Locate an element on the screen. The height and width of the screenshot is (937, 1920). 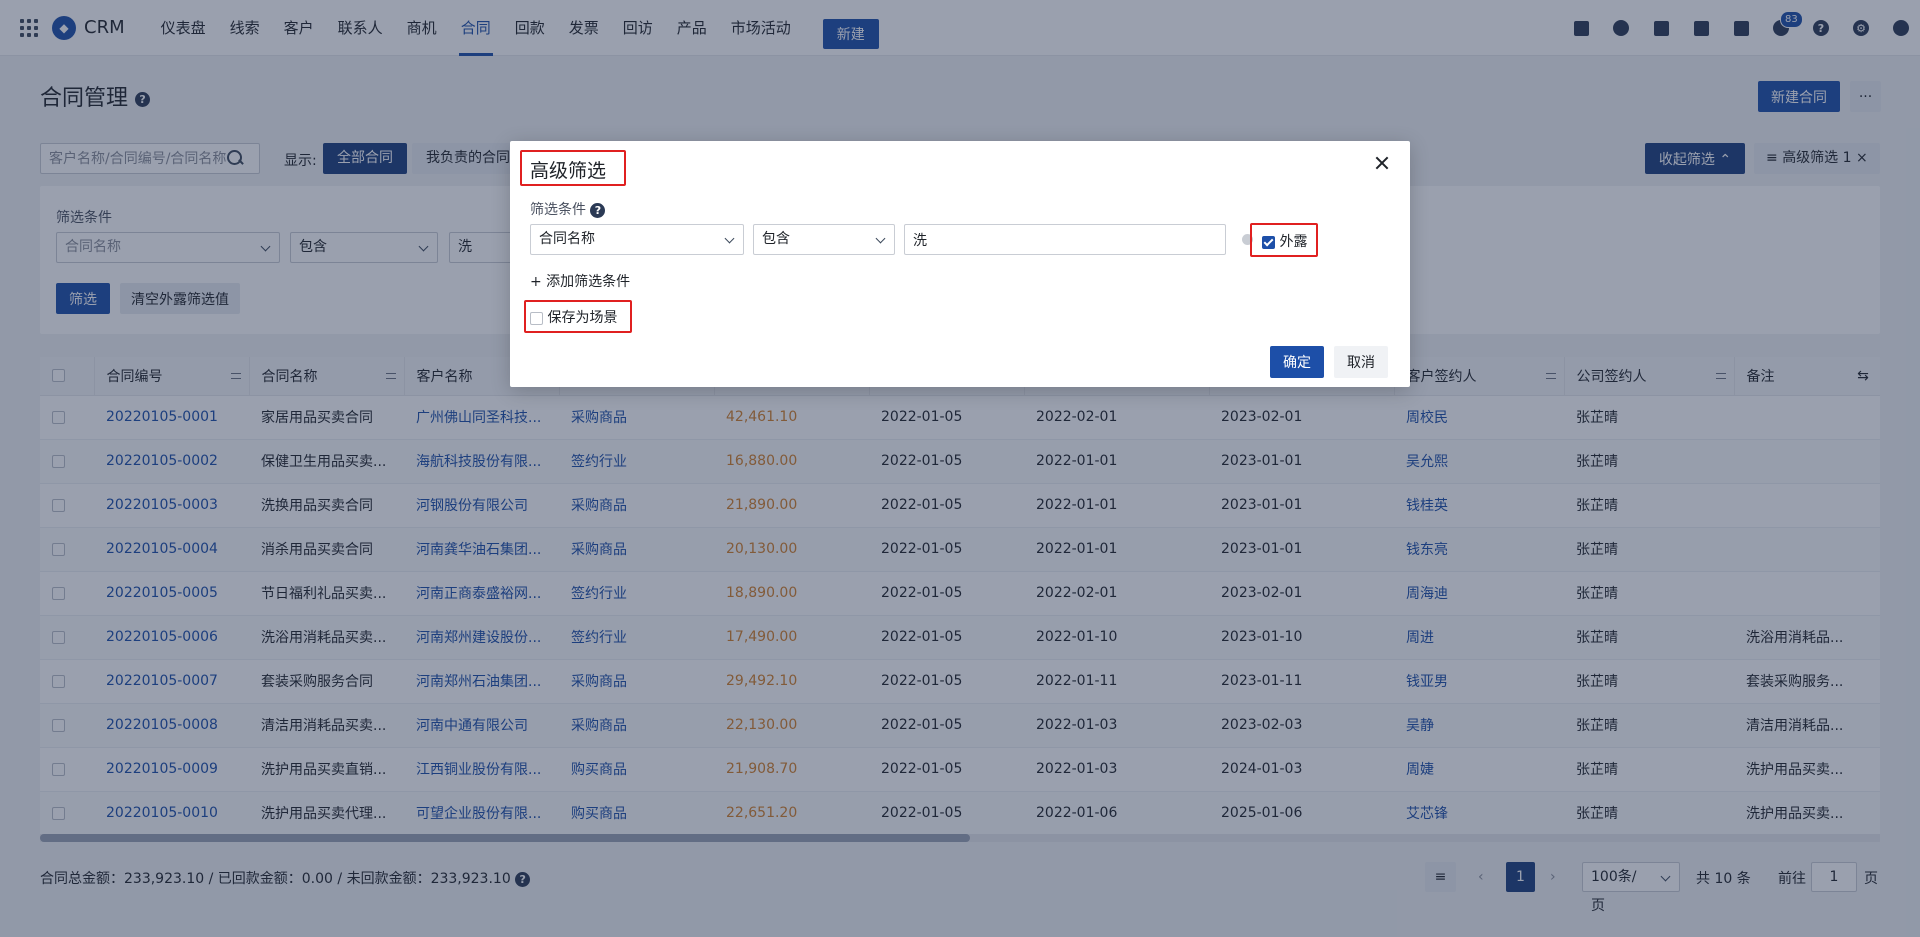
checked-checkbox-icon is located at coordinates (1268, 242).